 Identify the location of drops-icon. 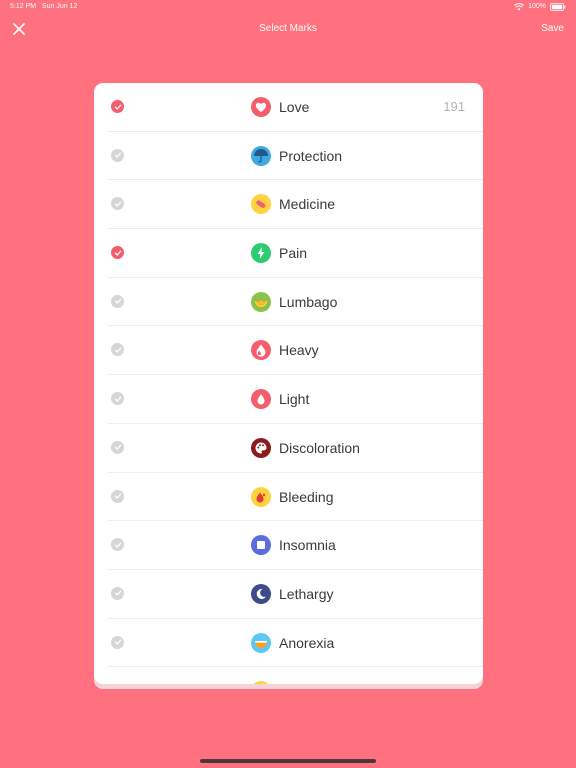
(261, 350).